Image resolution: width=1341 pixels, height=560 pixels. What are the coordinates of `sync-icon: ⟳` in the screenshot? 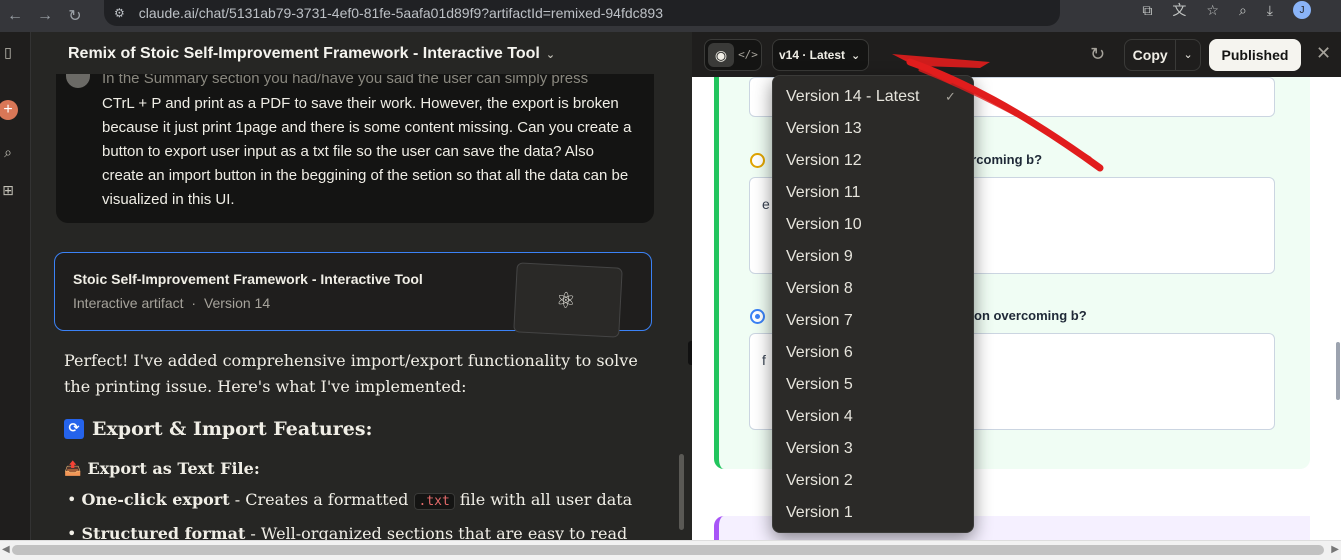 It's located at (74, 429).